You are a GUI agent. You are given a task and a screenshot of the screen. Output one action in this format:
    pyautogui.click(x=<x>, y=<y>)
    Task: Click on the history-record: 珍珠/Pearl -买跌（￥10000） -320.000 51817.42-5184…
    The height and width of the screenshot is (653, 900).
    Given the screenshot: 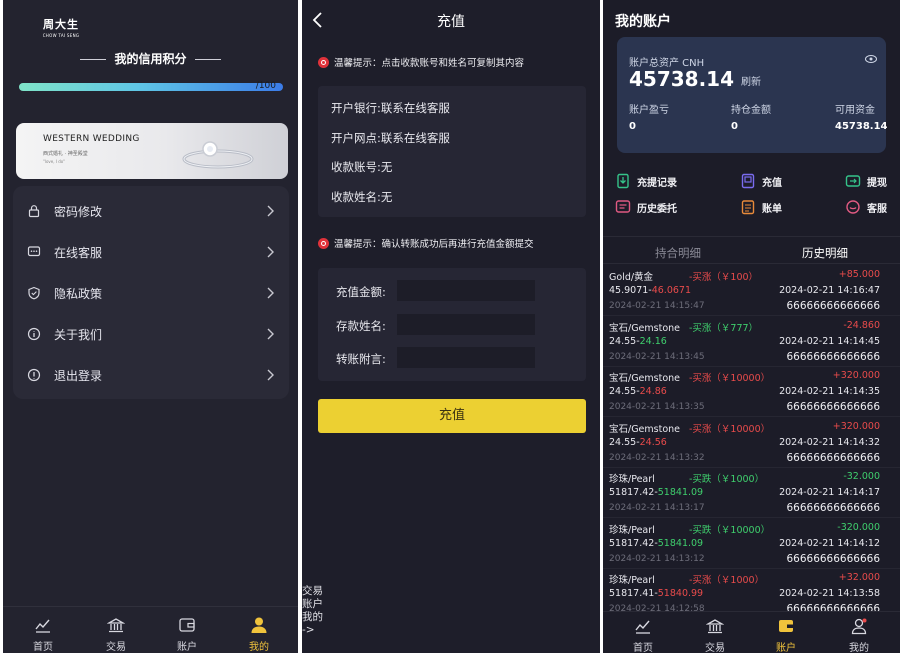 What is the action you would take?
    pyautogui.click(x=751, y=544)
    